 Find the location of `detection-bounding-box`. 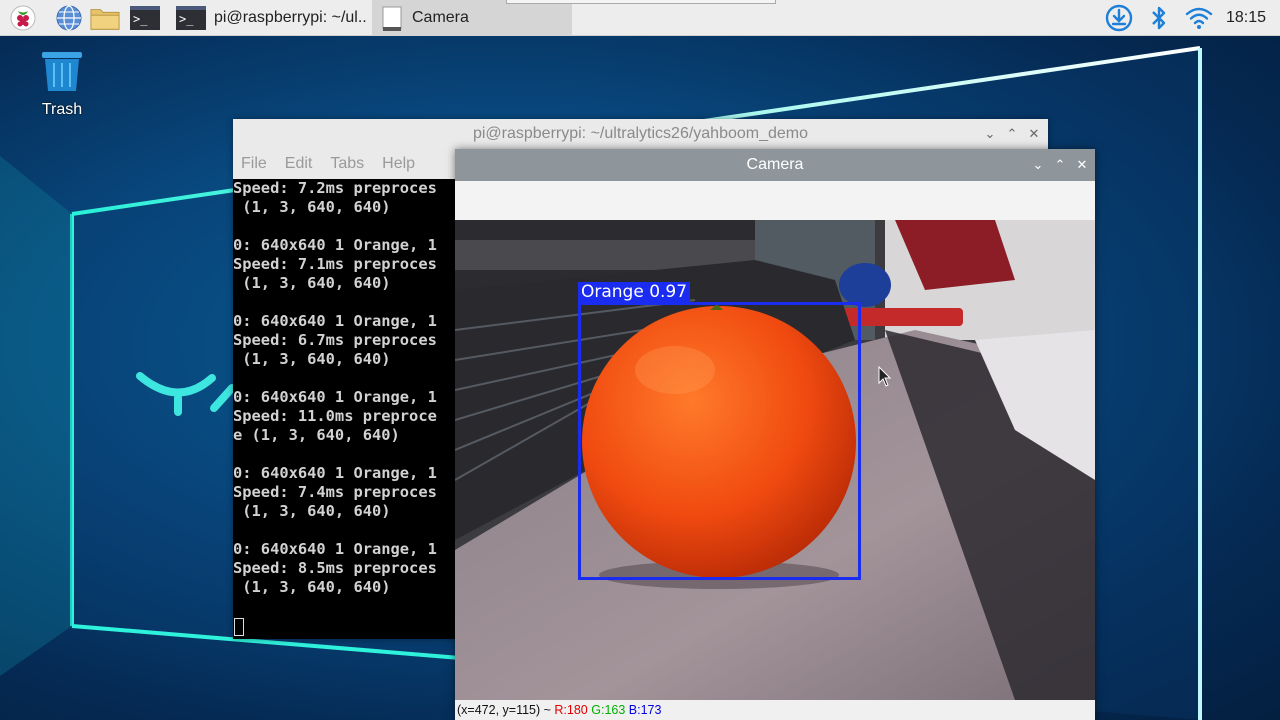

detection-bounding-box is located at coordinates (719, 441).